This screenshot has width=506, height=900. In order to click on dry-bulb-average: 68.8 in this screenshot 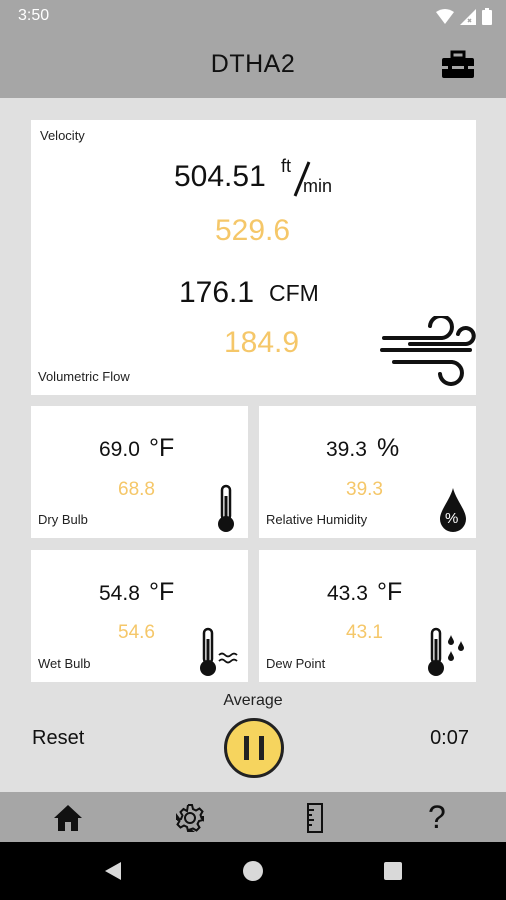, I will do `click(136, 489)`.